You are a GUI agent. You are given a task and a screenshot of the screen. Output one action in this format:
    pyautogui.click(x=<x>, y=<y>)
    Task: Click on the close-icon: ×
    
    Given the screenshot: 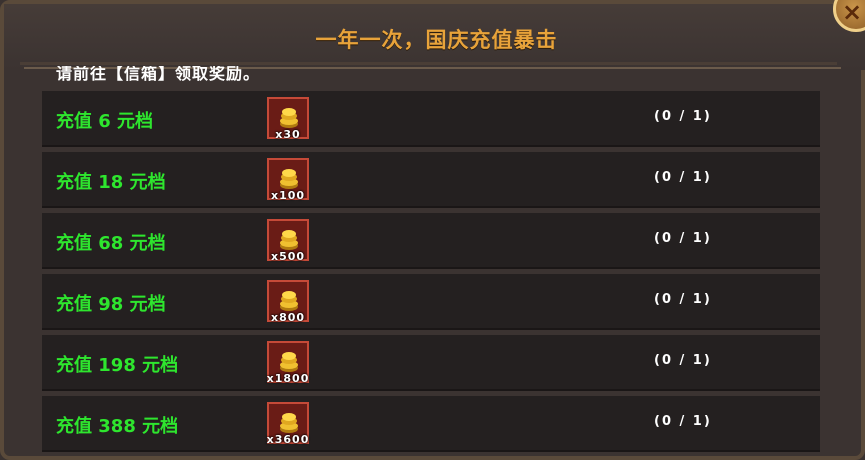 What is the action you would take?
    pyautogui.click(x=852, y=13)
    